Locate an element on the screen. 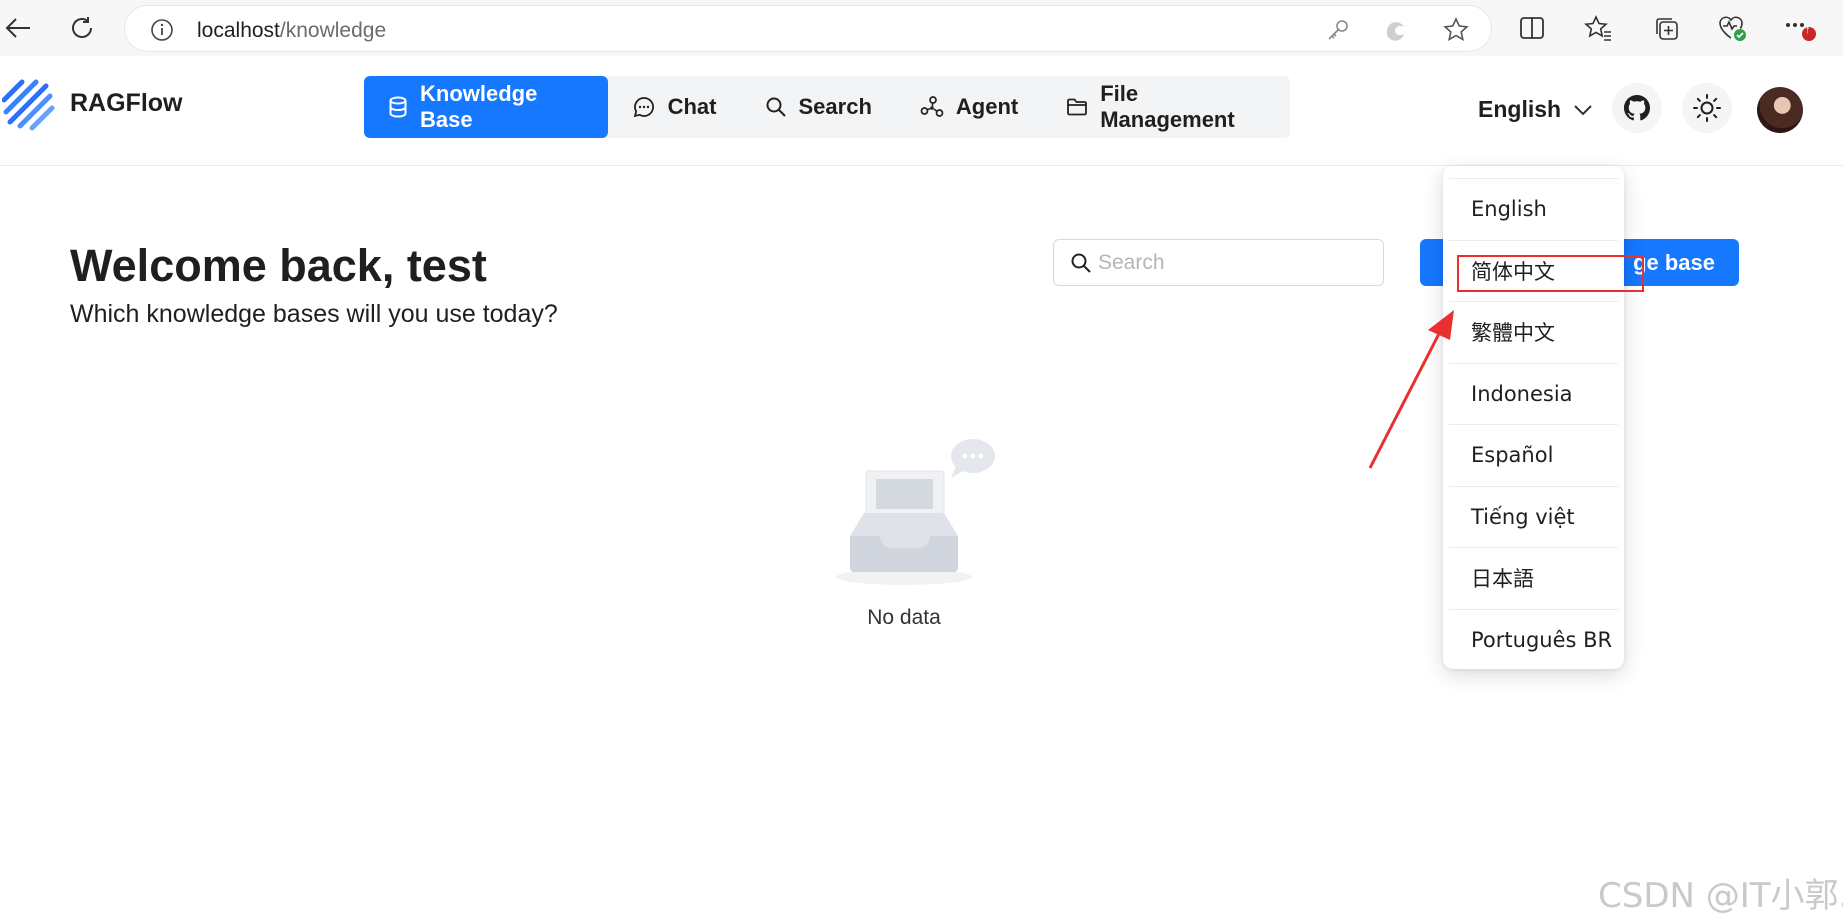  url-host: localhost is located at coordinates (238, 30).